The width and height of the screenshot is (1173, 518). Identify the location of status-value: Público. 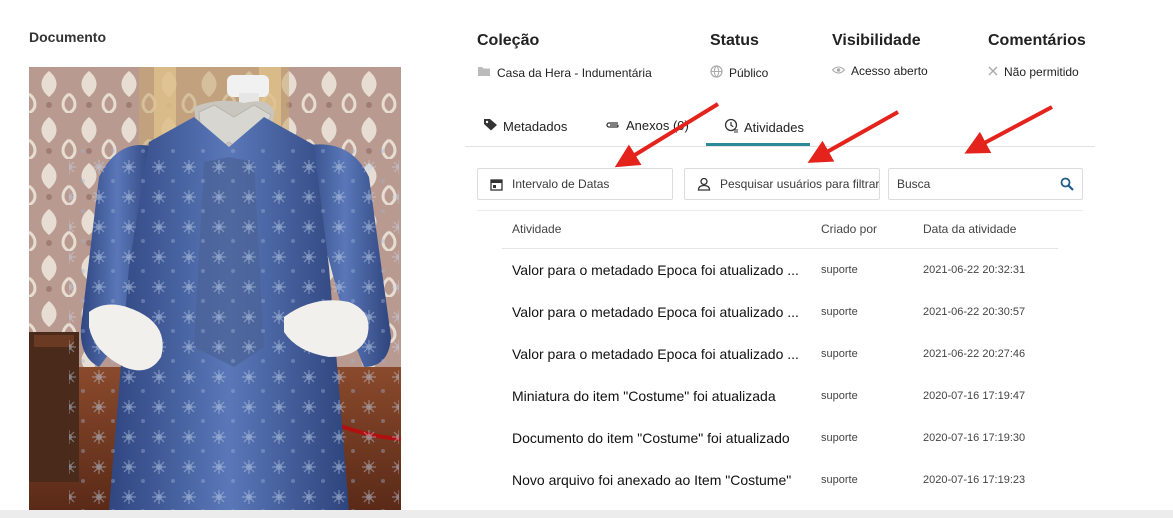
(749, 73).